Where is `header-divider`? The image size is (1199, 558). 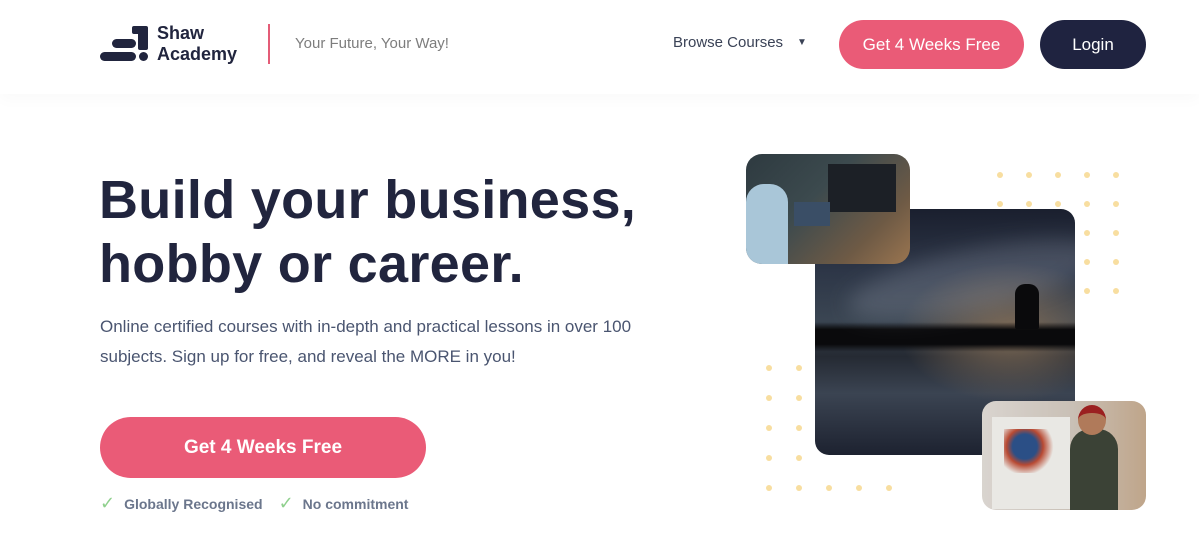 header-divider is located at coordinates (269, 44).